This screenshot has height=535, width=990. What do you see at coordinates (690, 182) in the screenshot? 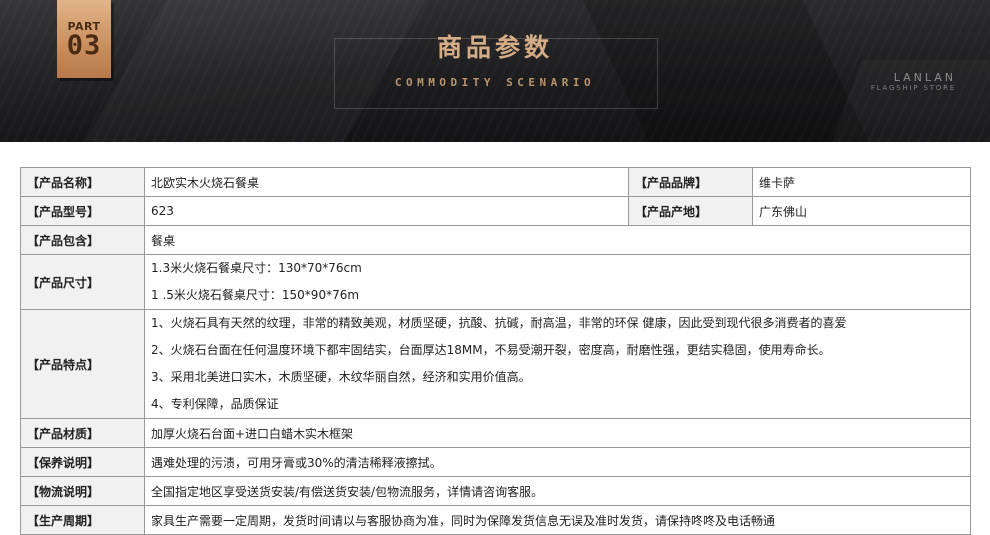
I see `param-label-brand: 【产品品牌】` at bounding box center [690, 182].